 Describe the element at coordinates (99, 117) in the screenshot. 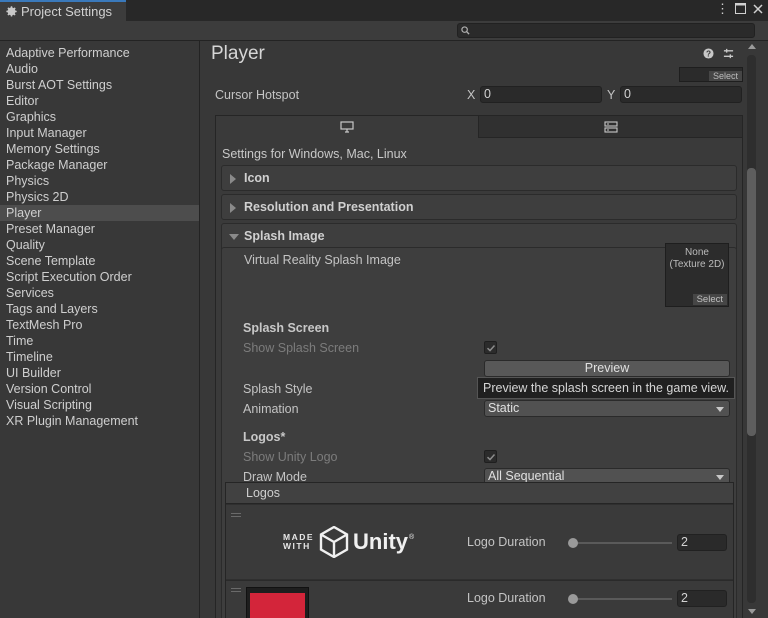

I see `sidebar-item-graphics: Graphics` at that location.